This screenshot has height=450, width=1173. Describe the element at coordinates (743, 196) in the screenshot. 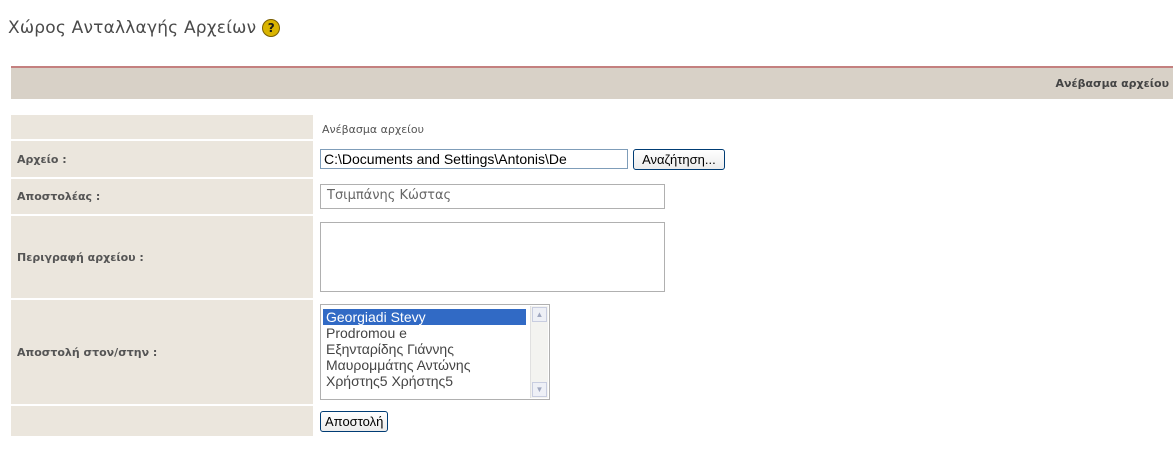

I see `sender-cell: Τσιμπάνης Κώστας` at that location.